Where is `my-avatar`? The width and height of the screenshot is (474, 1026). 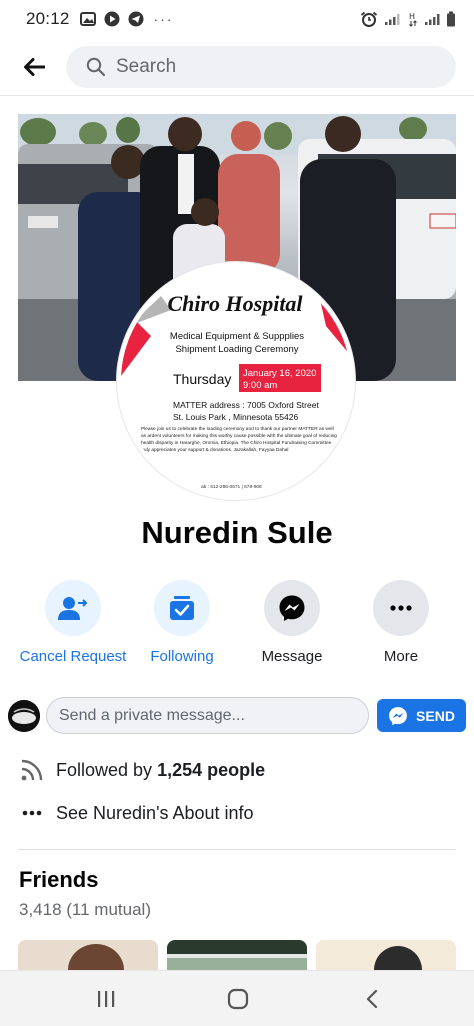 my-avatar is located at coordinates (24, 716).